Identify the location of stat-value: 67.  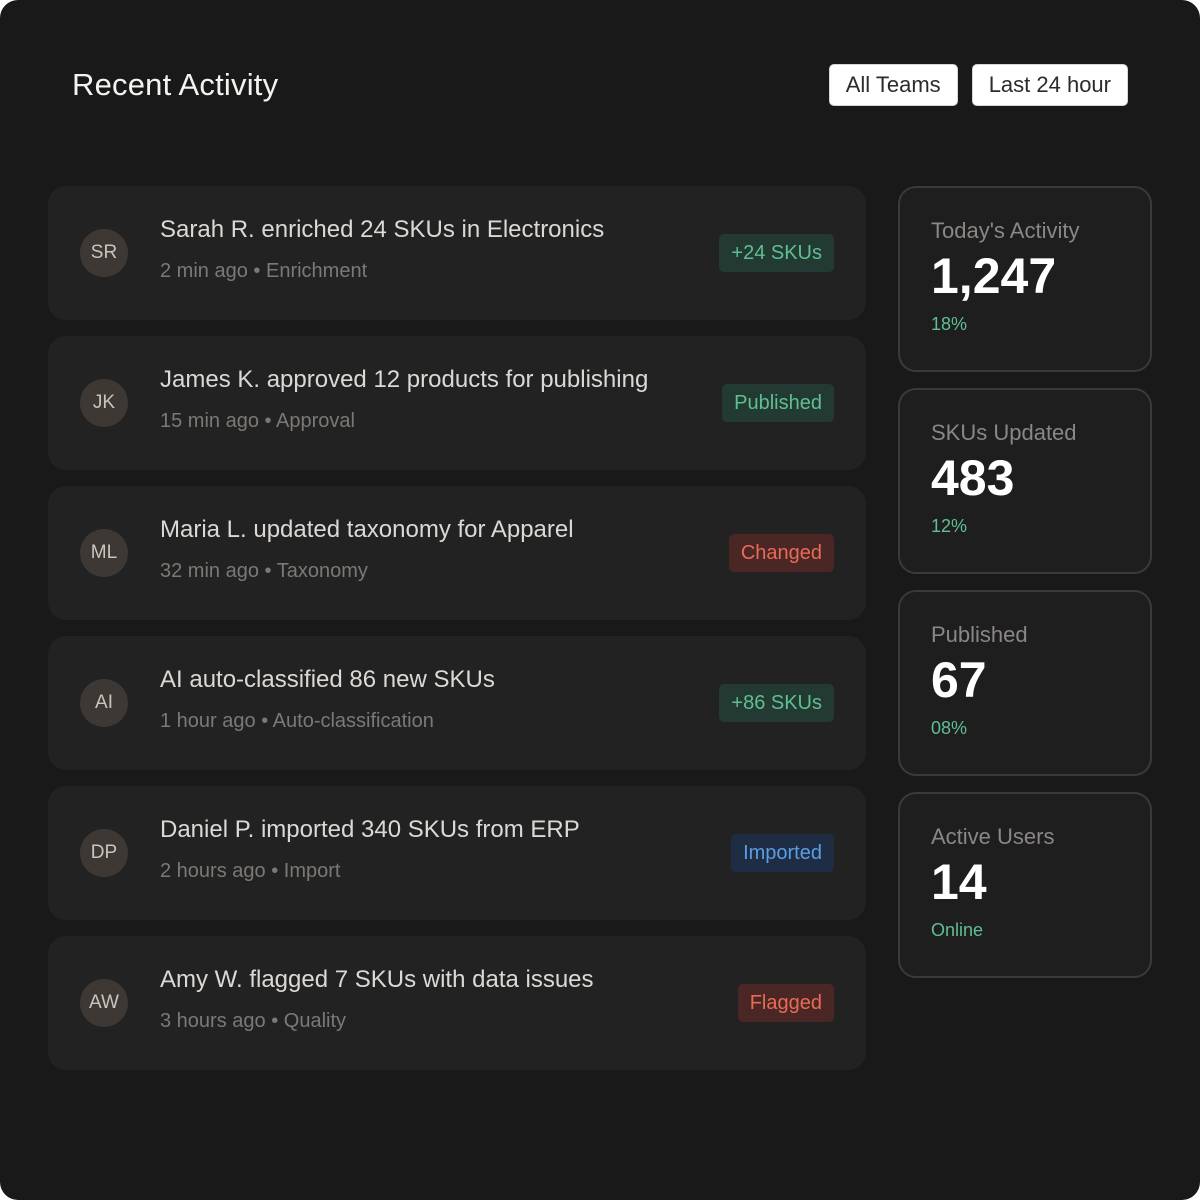
(959, 680).